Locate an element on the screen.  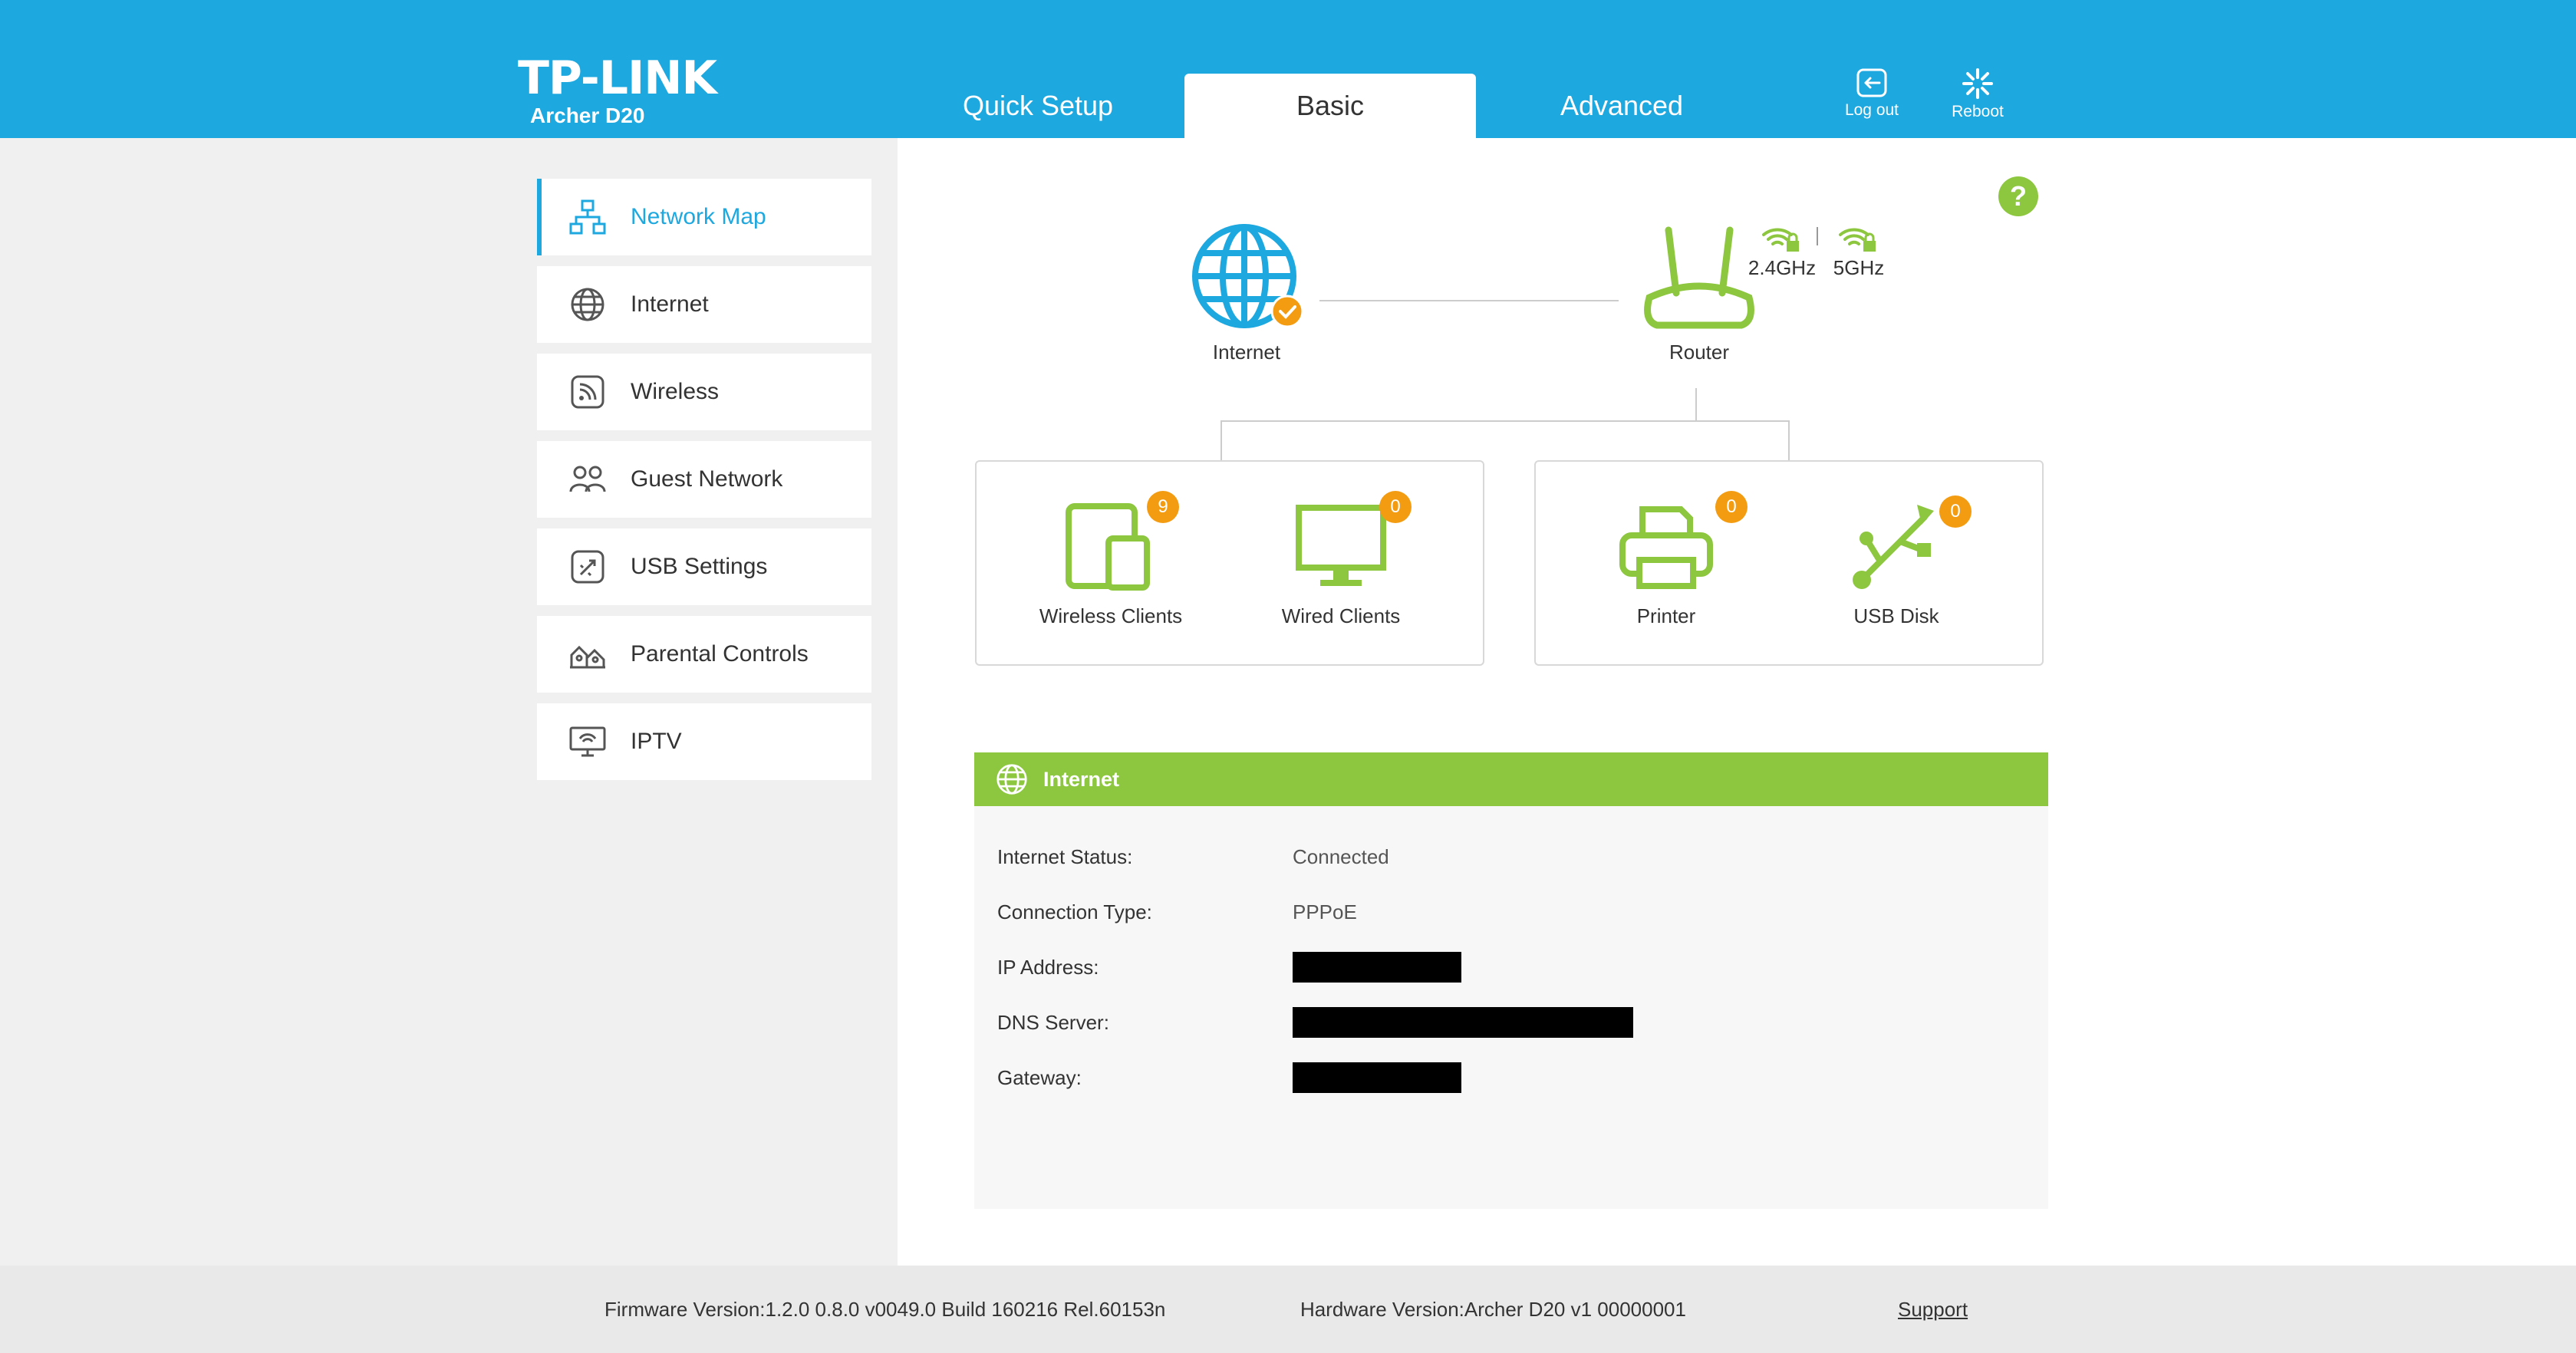
sidebar-item-guest-network: Guest Network is located at coordinates (704, 479).